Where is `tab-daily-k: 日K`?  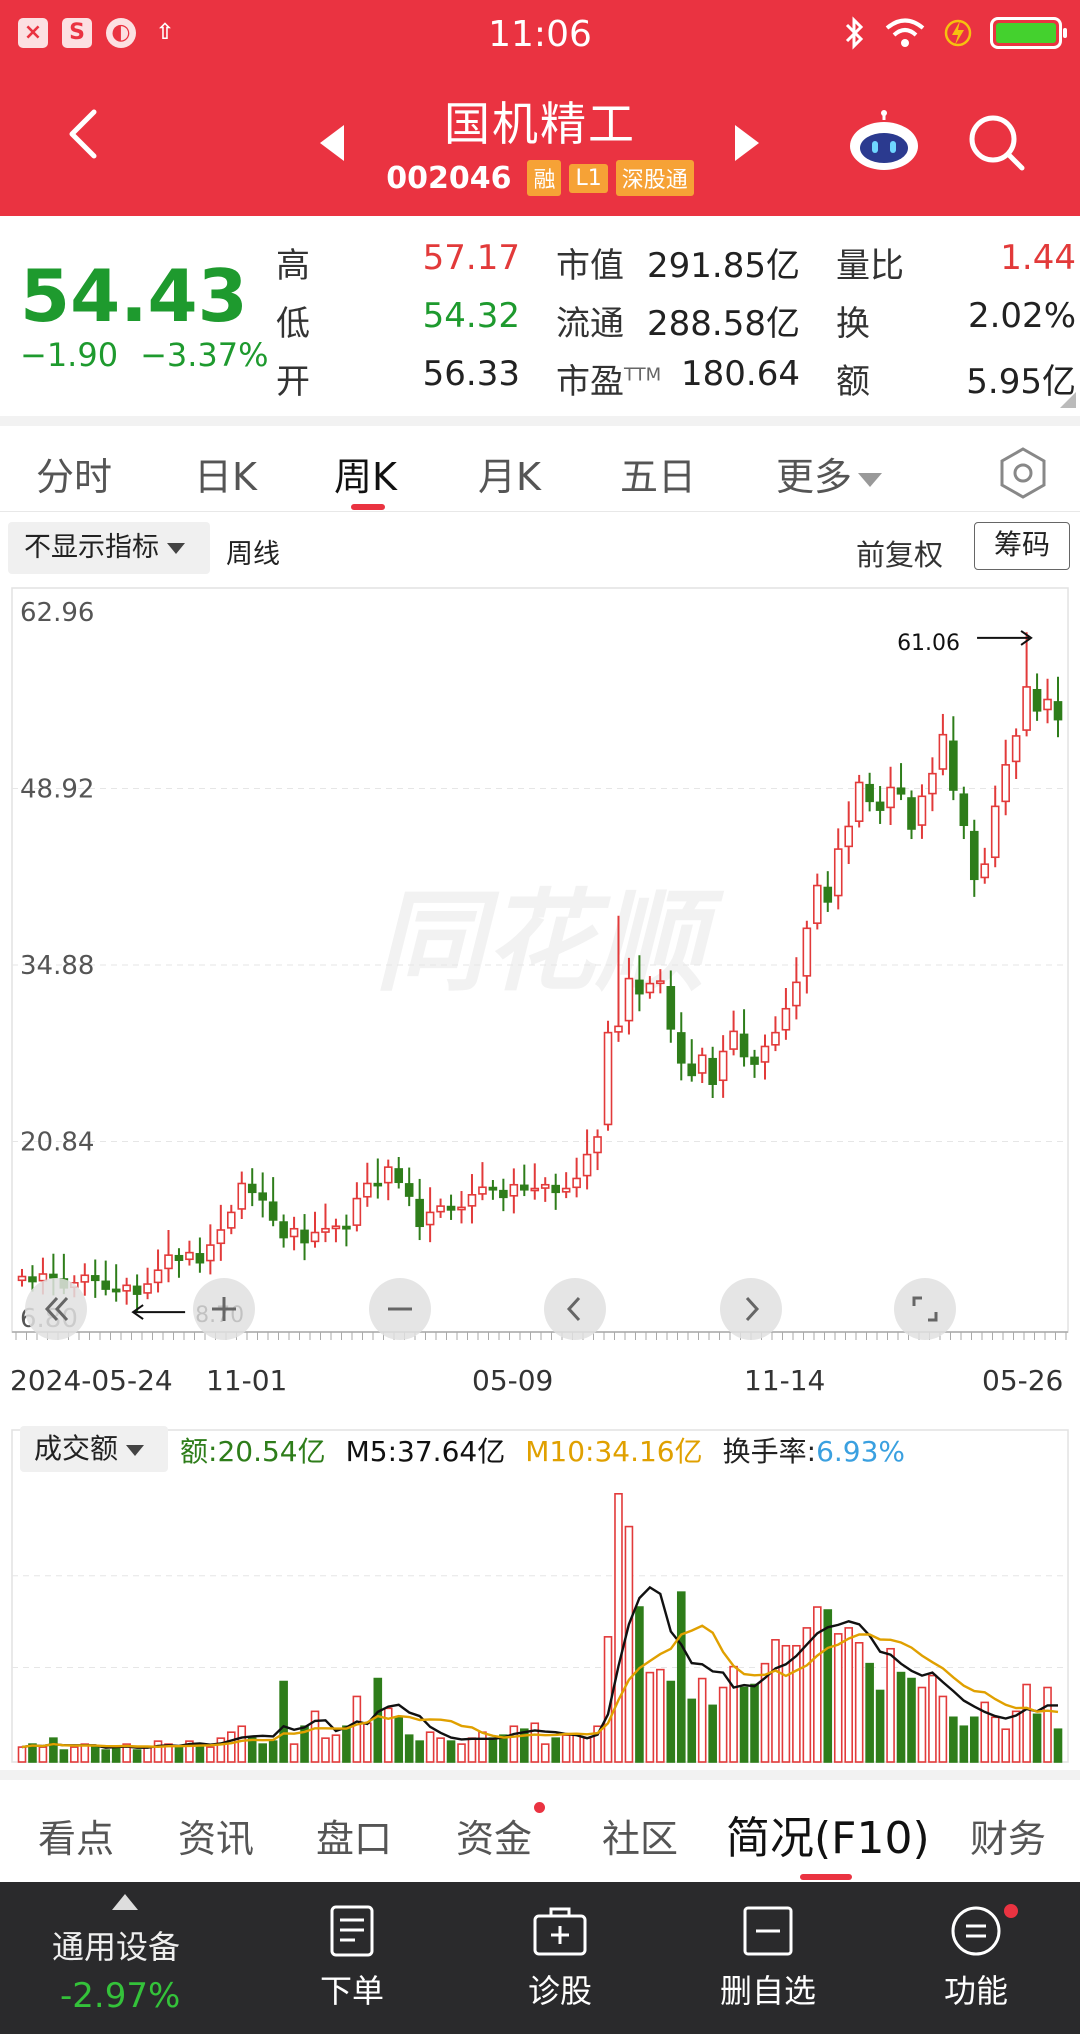 tab-daily-k: 日K is located at coordinates (225, 473).